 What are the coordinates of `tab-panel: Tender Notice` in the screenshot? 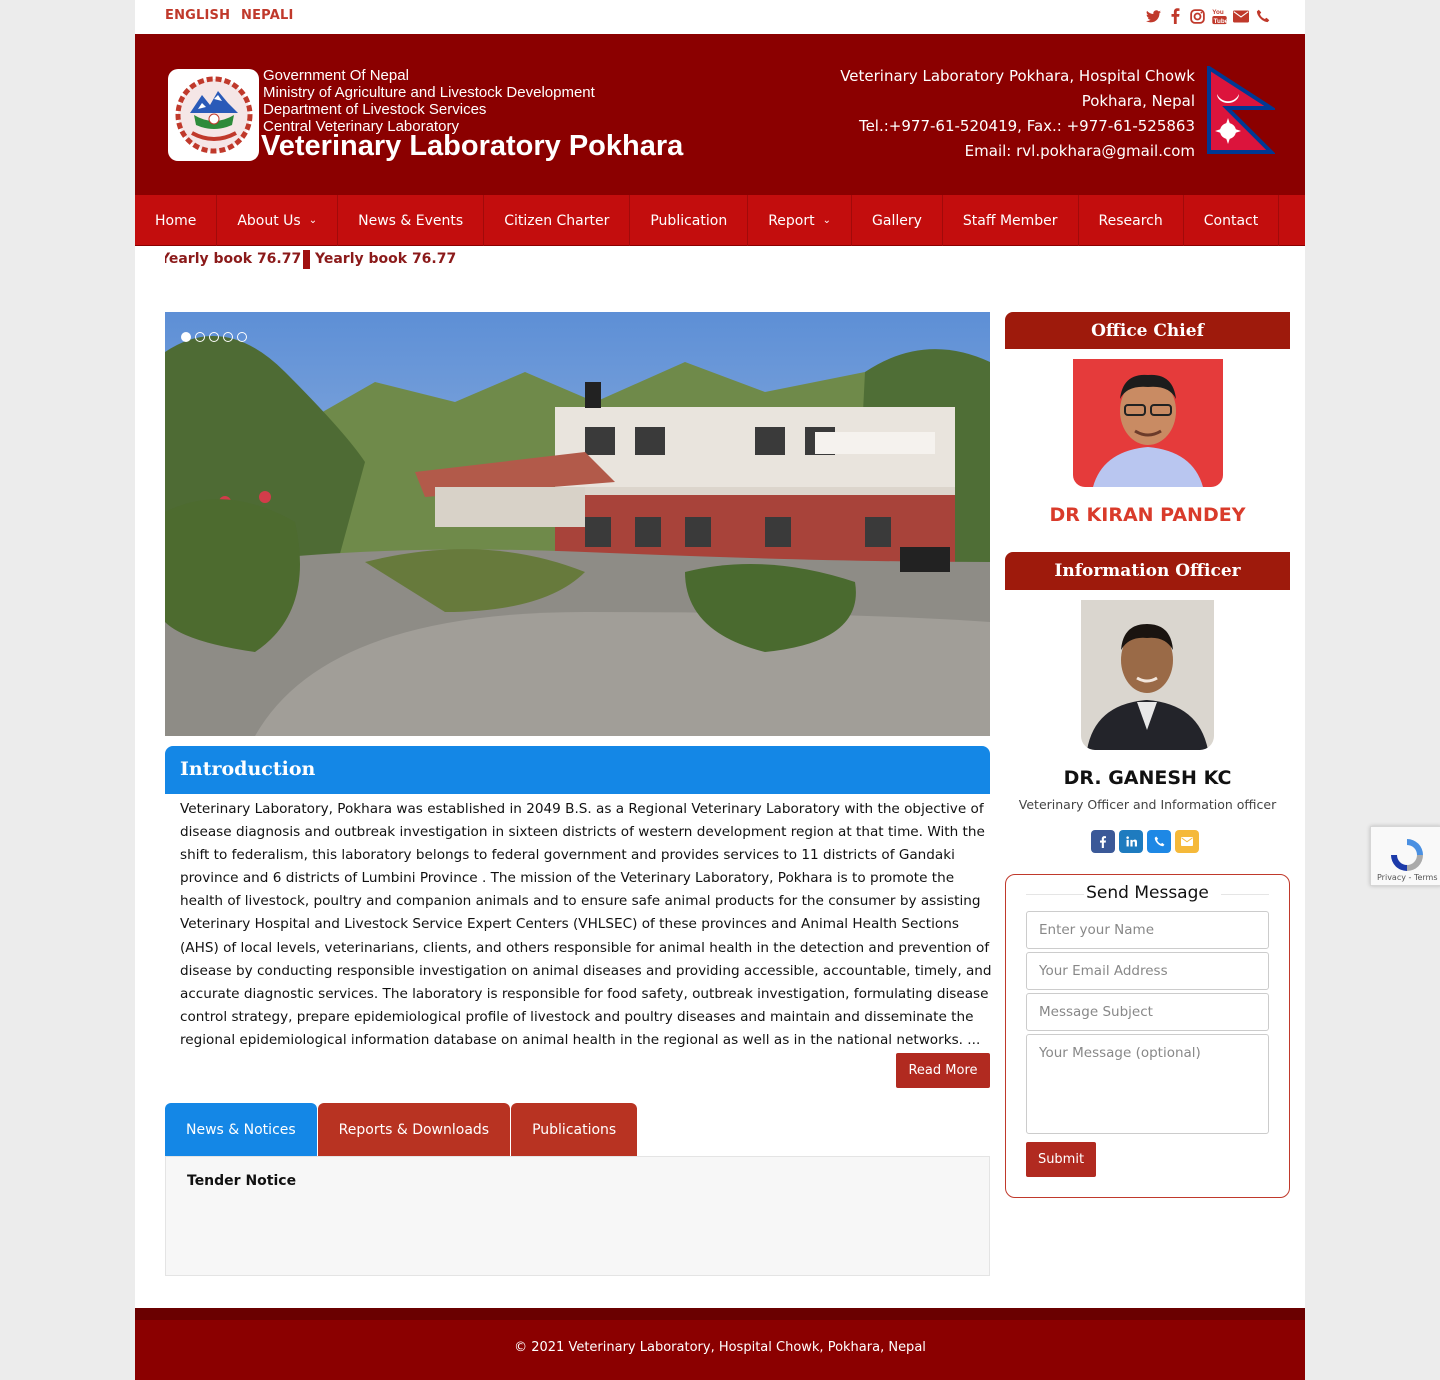 It's located at (577, 1216).